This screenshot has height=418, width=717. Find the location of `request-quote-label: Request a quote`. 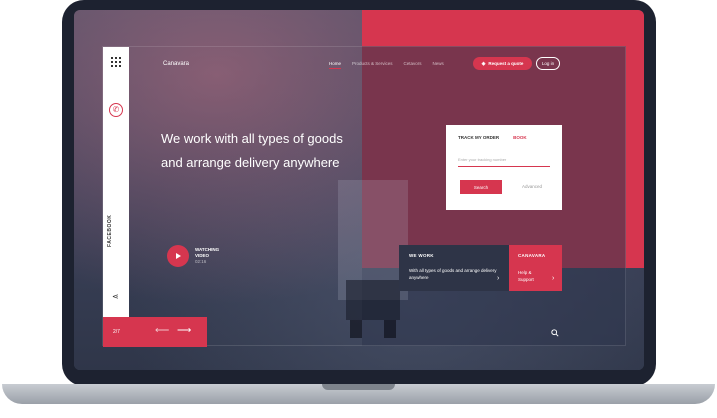

request-quote-label: Request a quote is located at coordinates (506, 63).